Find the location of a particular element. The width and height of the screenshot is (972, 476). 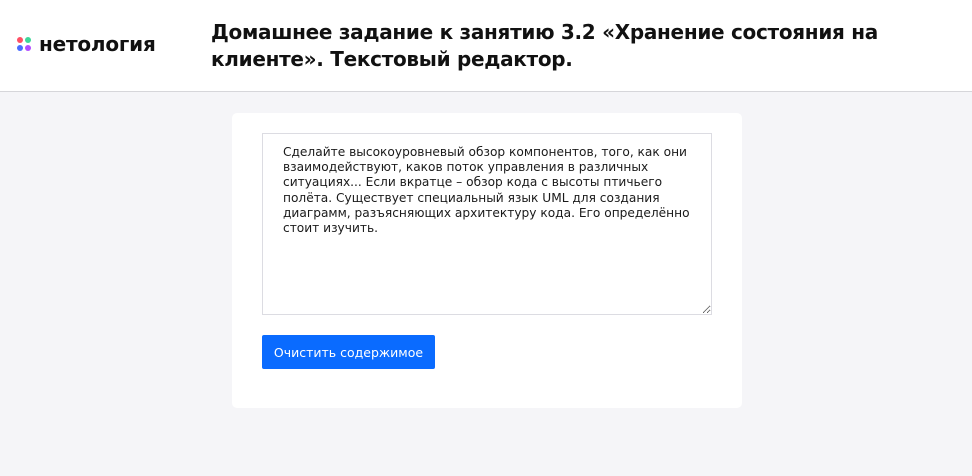

logo-text: нетология is located at coordinates (97, 44).